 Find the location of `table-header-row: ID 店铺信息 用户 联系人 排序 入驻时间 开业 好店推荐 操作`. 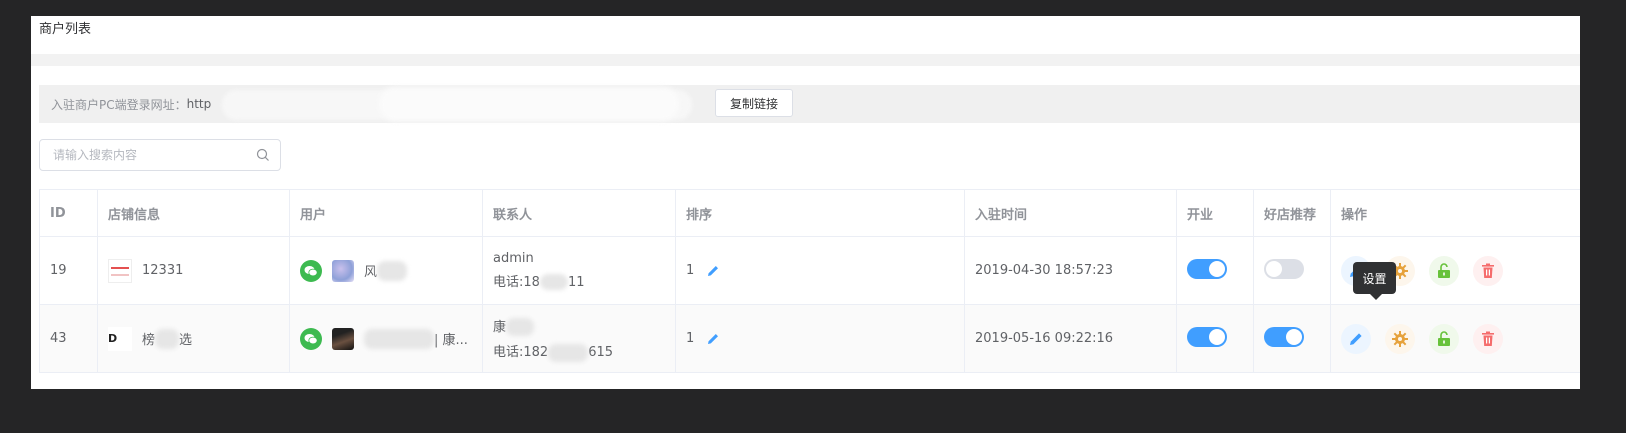

table-header-row: ID 店铺信息 用户 联系人 排序 入驻时间 开业 好店推荐 操作 is located at coordinates (809, 213).